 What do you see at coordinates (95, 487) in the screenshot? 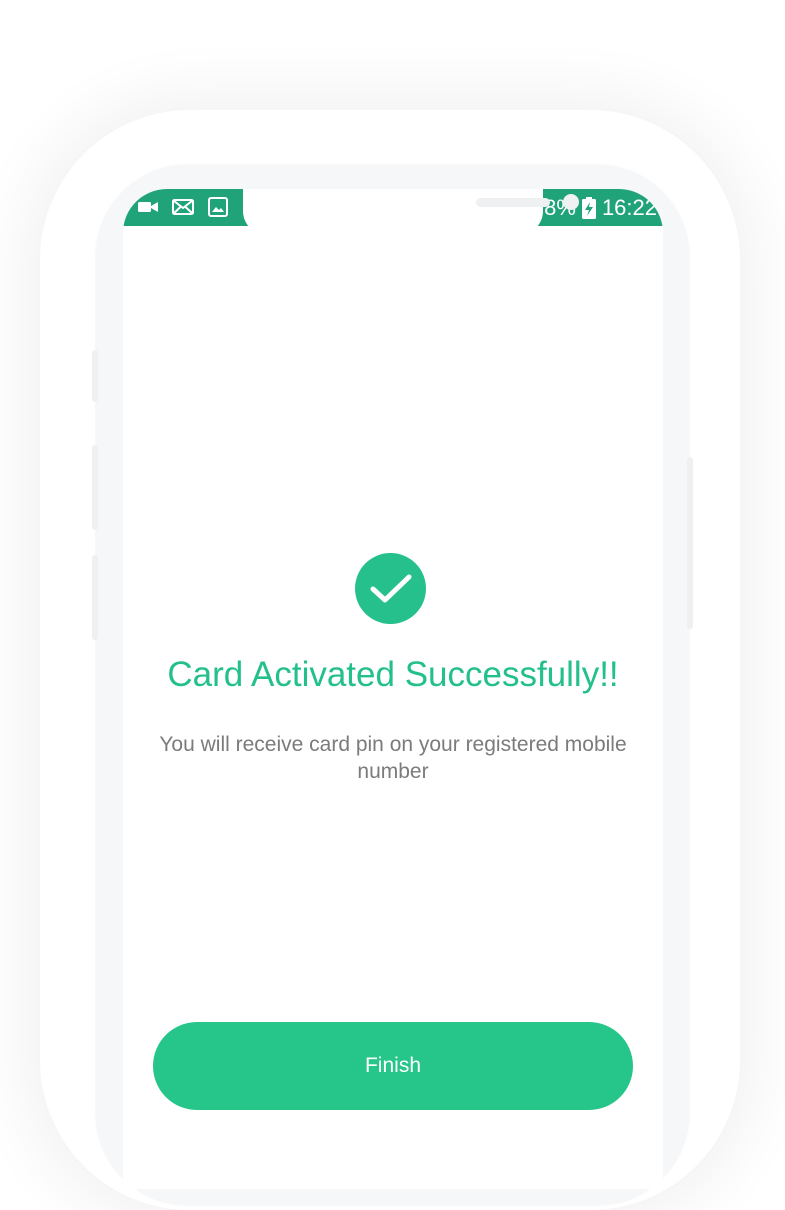
I see `volume-down-button` at bounding box center [95, 487].